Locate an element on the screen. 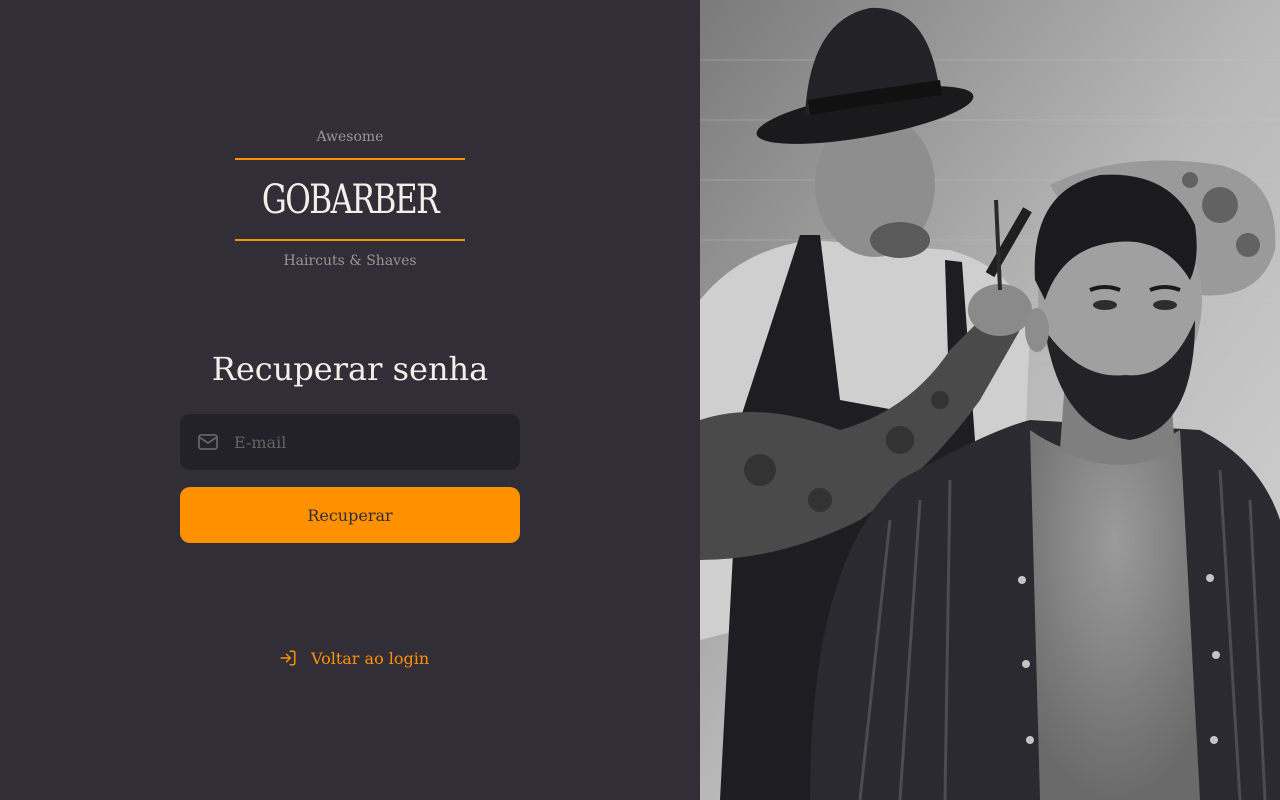  logo-divider-top is located at coordinates (350, 159).